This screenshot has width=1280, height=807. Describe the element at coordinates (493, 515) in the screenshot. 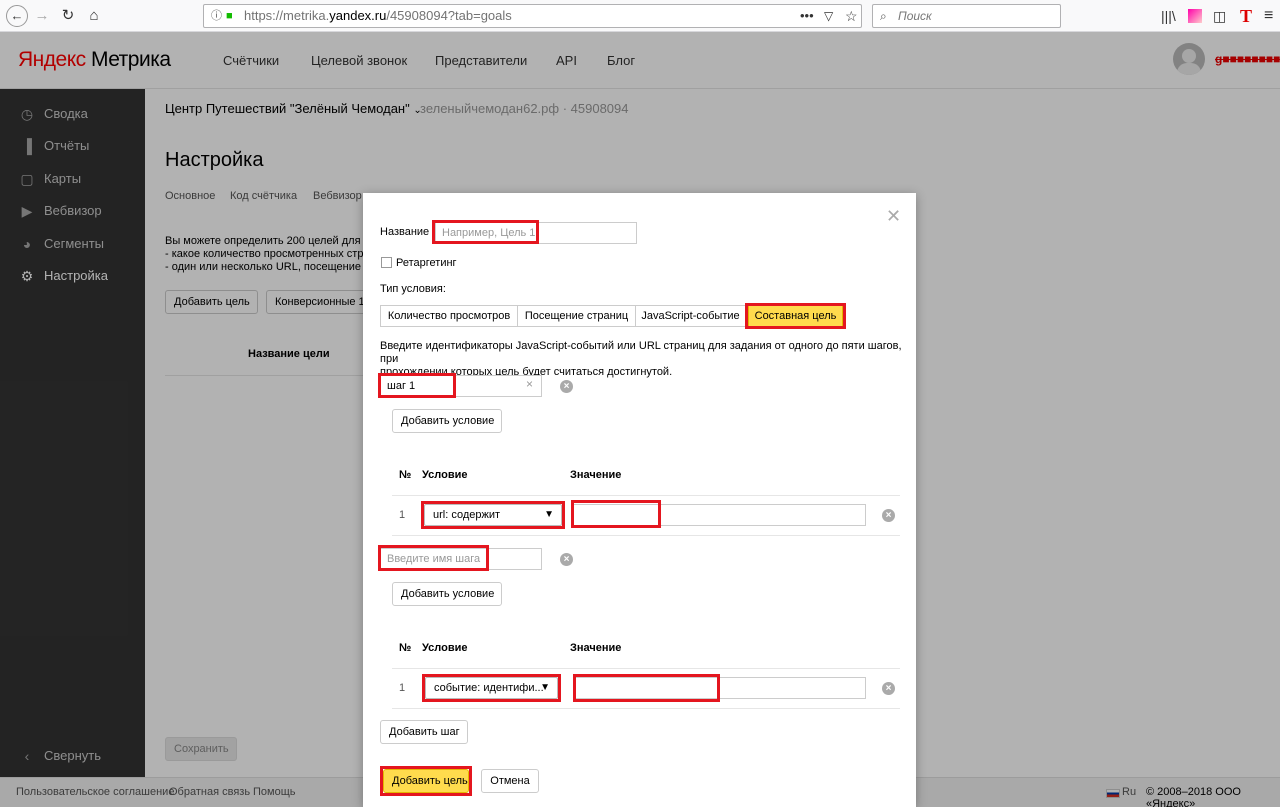

I see `condition-select: url: содержит ▼` at that location.